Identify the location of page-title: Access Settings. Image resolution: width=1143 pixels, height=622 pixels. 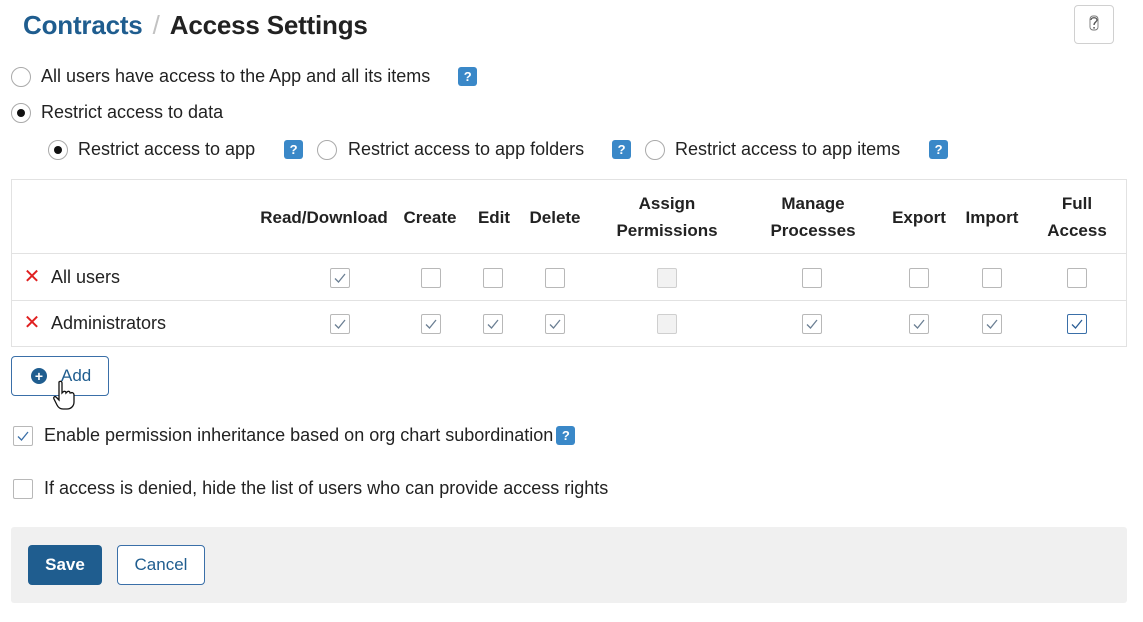
(268, 24).